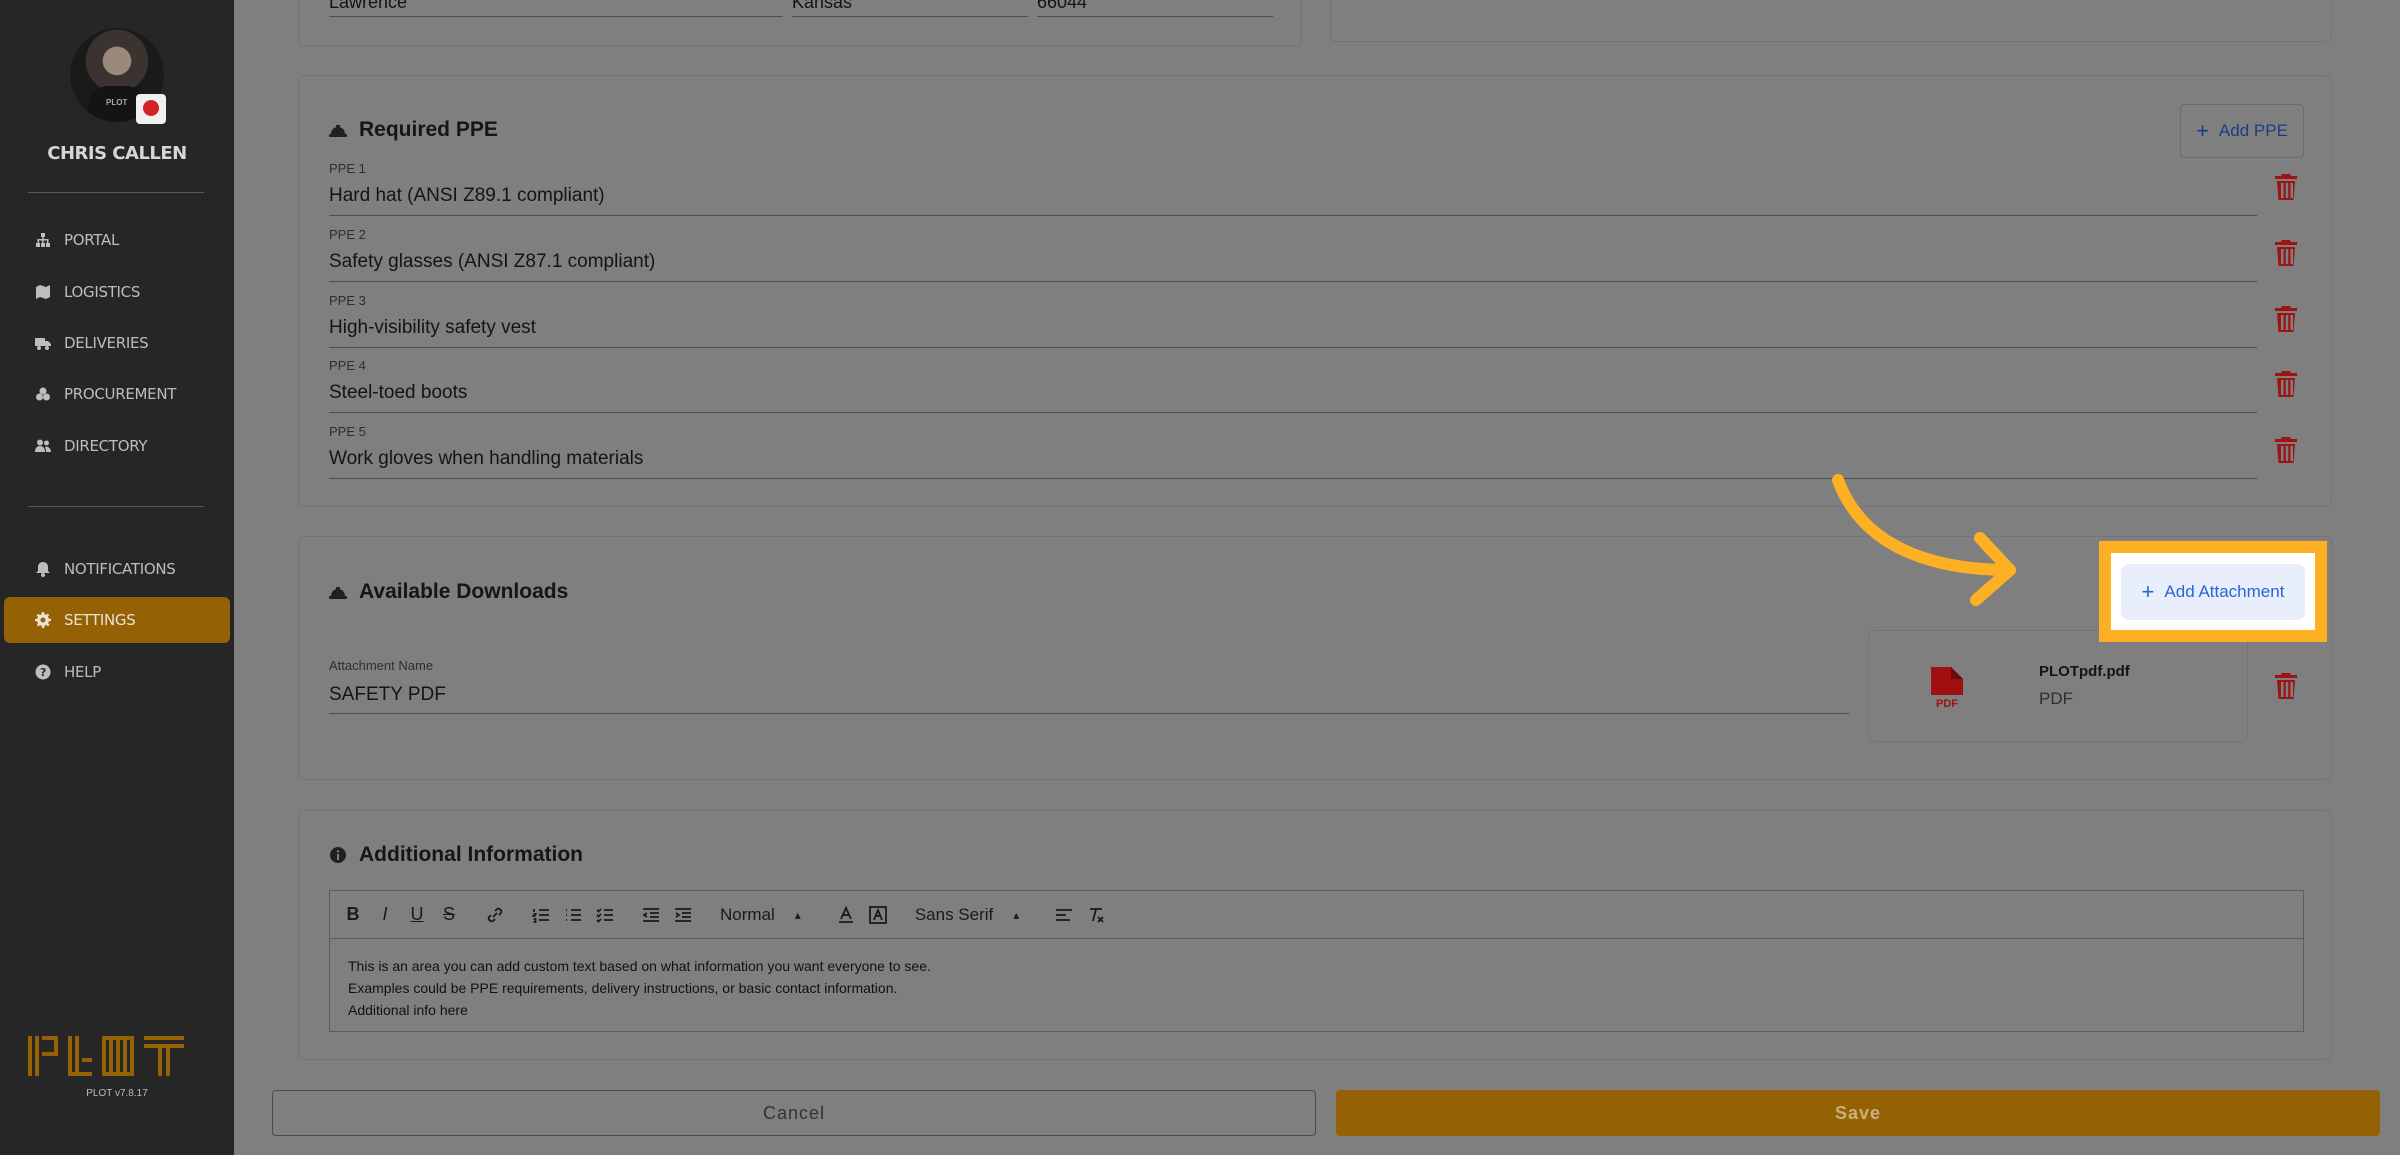  Describe the element at coordinates (117, 446) in the screenshot. I see `sidebar-item-directory: DIRECTORY` at that location.